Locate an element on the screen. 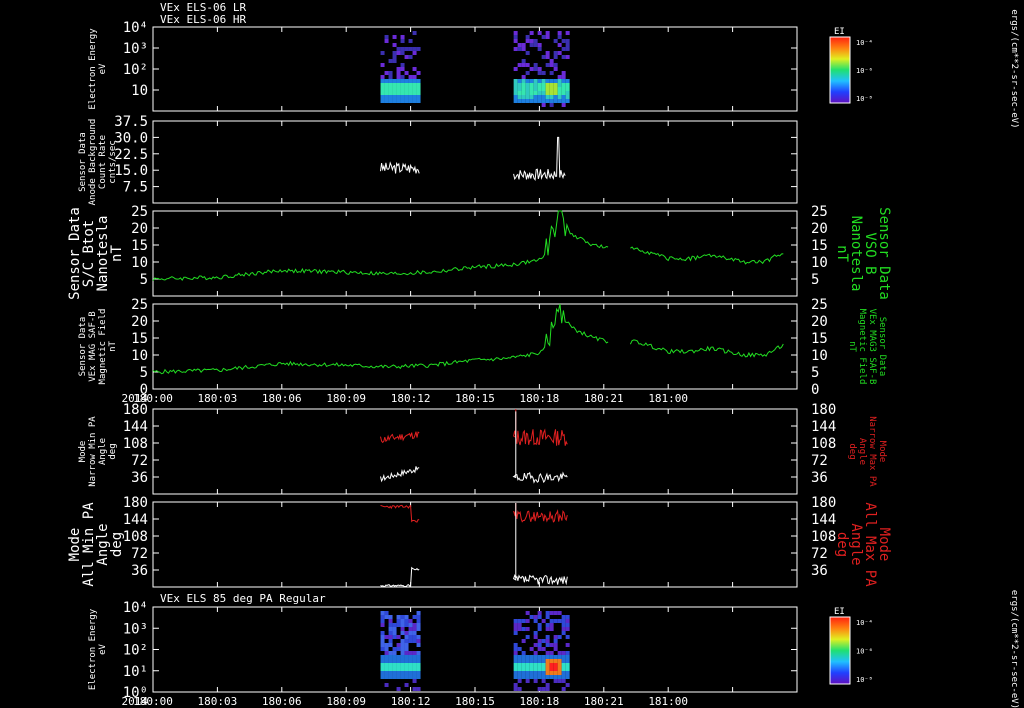 This screenshot has height=708, width=1024. y-tick-label: 30.0 is located at coordinates (131, 138).